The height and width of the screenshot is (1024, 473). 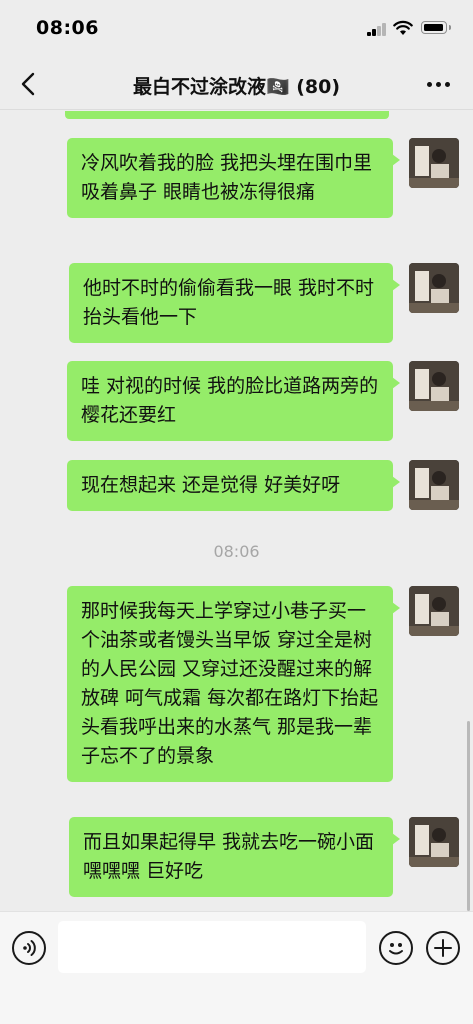 What do you see at coordinates (236, 29) in the screenshot?
I see `status-bar: 08:06` at bounding box center [236, 29].